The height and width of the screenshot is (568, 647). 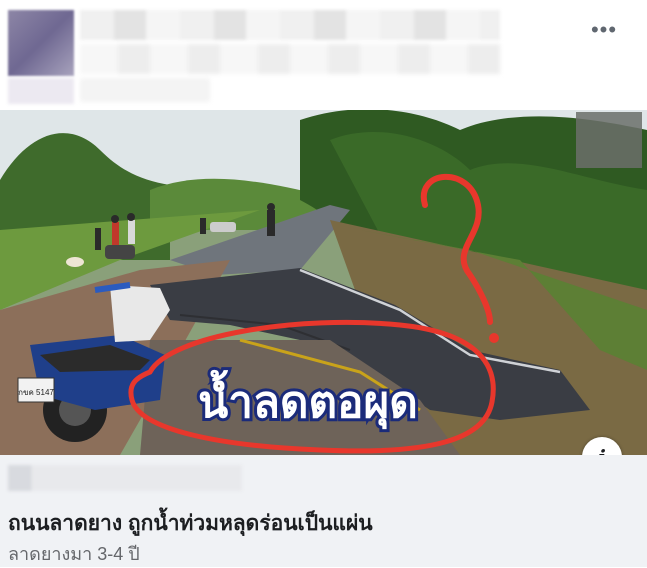 What do you see at coordinates (125, 478) in the screenshot?
I see `link-domain-blurred` at bounding box center [125, 478].